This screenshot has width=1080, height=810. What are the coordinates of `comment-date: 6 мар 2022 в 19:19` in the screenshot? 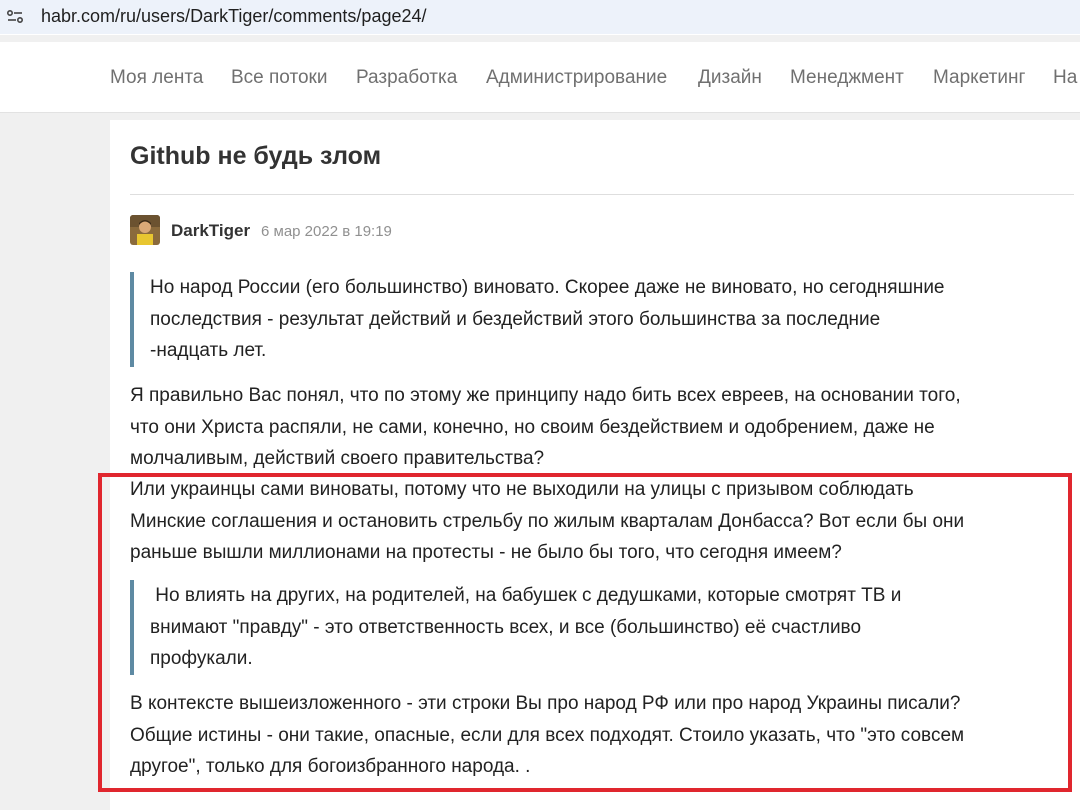 It's located at (326, 231).